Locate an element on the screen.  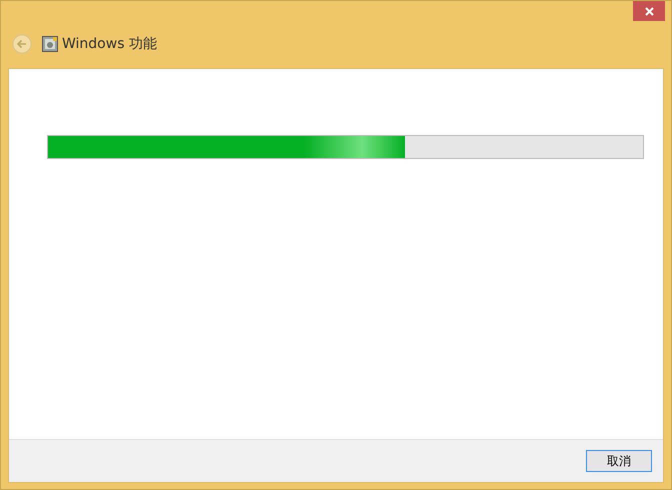
app-icon is located at coordinates (50, 44).